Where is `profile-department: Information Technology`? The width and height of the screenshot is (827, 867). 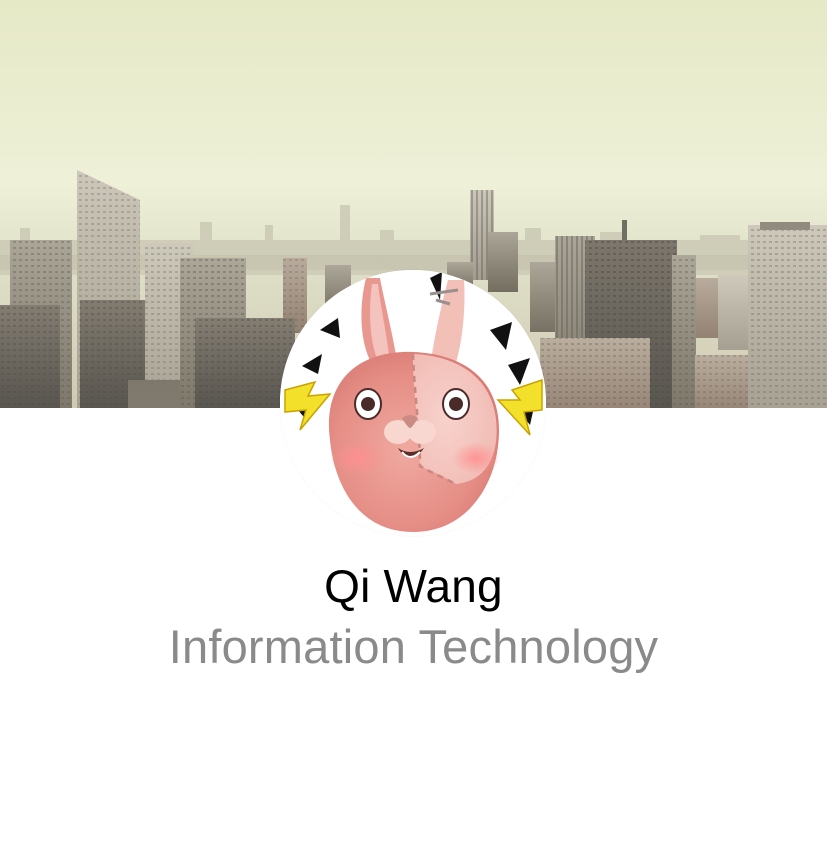
profile-department: Information Technology is located at coordinates (413, 646).